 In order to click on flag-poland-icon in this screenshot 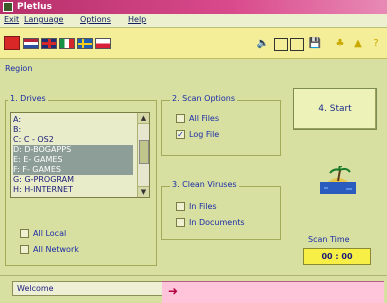, I will do `click(103, 43)`.